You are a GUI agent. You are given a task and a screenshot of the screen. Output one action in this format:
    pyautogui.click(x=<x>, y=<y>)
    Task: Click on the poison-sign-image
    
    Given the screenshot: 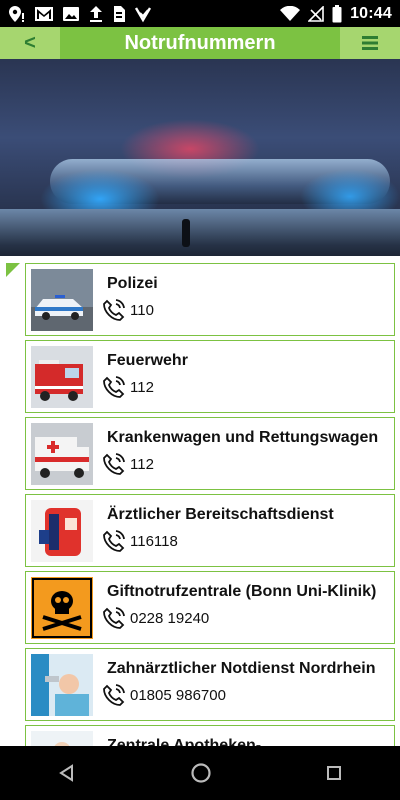 What is the action you would take?
    pyautogui.click(x=62, y=608)
    